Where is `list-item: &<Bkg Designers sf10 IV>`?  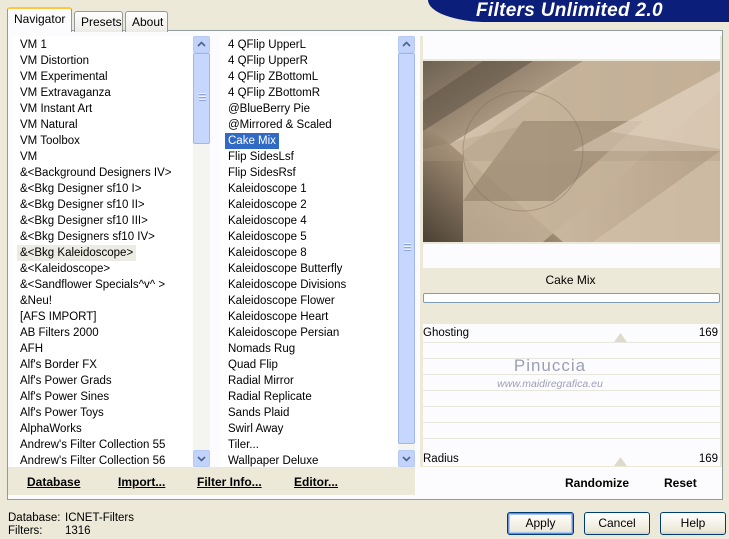
list-item: &<Bkg Designers sf10 IV> is located at coordinates (105, 237).